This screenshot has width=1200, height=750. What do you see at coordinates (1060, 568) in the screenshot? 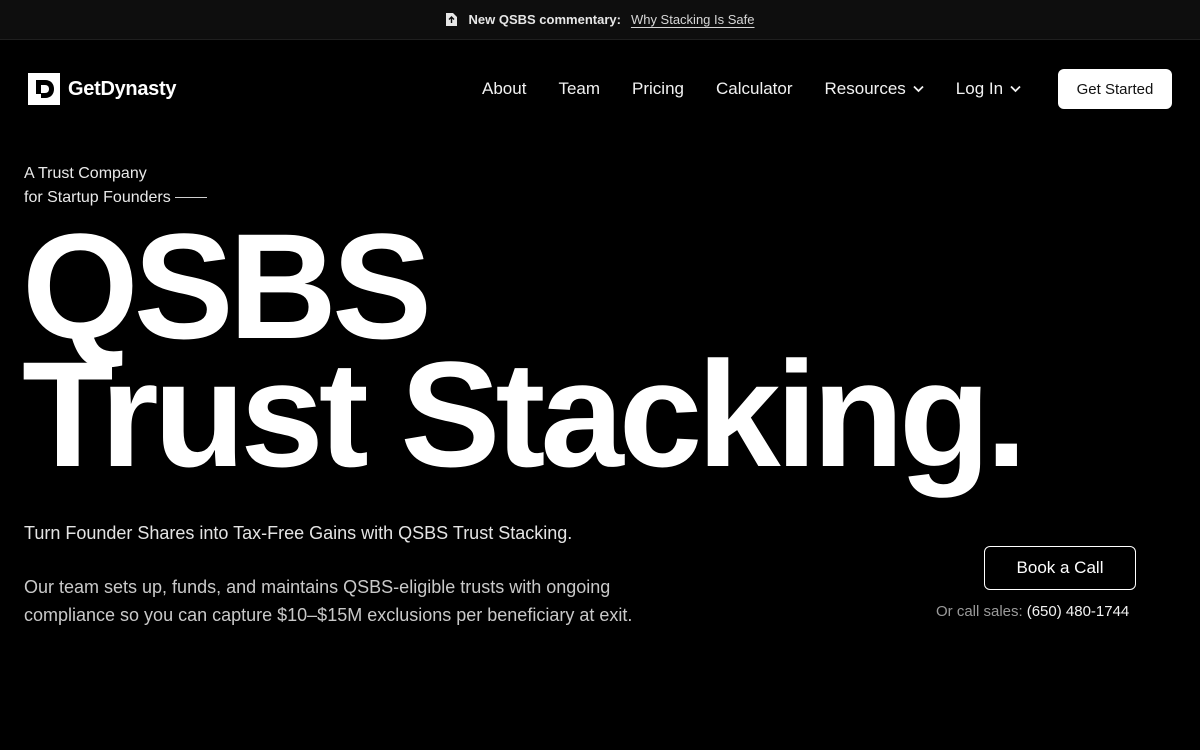
I see `book-call-button: Book a Call` at bounding box center [1060, 568].